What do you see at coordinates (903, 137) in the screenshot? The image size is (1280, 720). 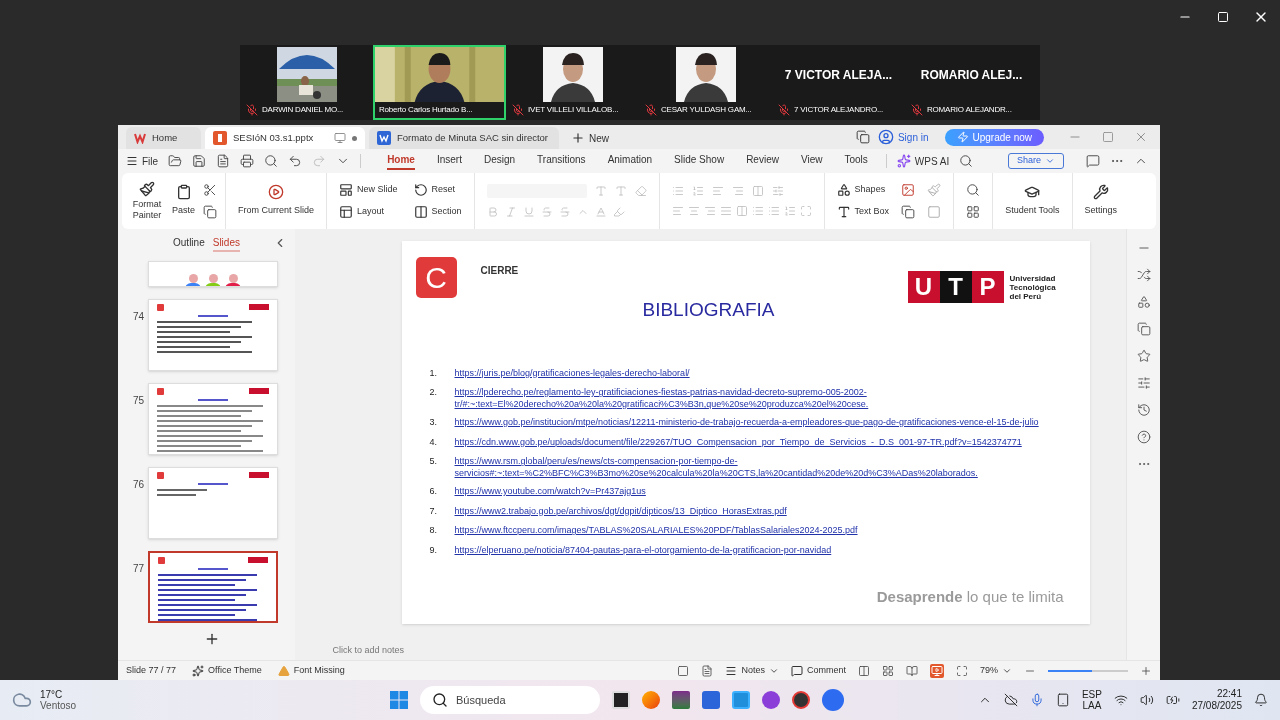 I see `sign-in-button: Sign in` at bounding box center [903, 137].